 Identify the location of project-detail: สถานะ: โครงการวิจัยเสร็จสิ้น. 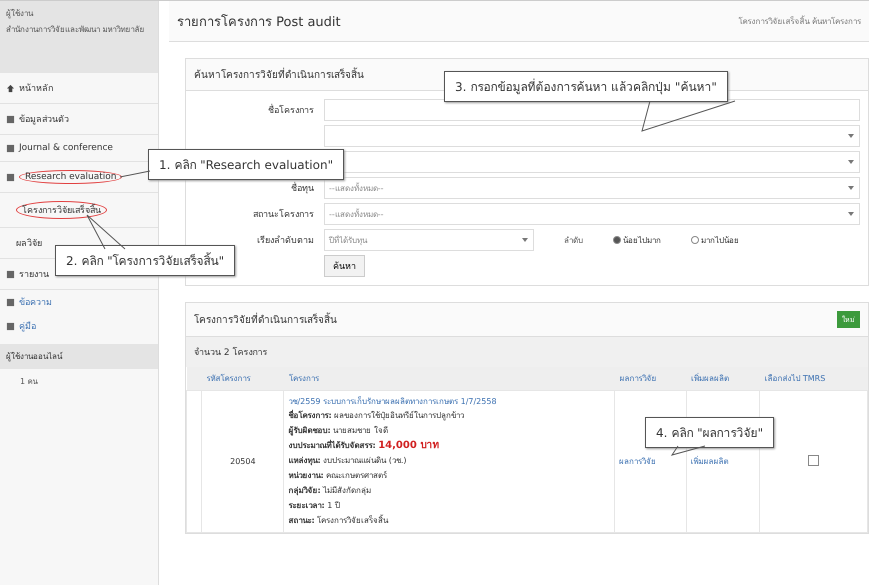
(339, 520).